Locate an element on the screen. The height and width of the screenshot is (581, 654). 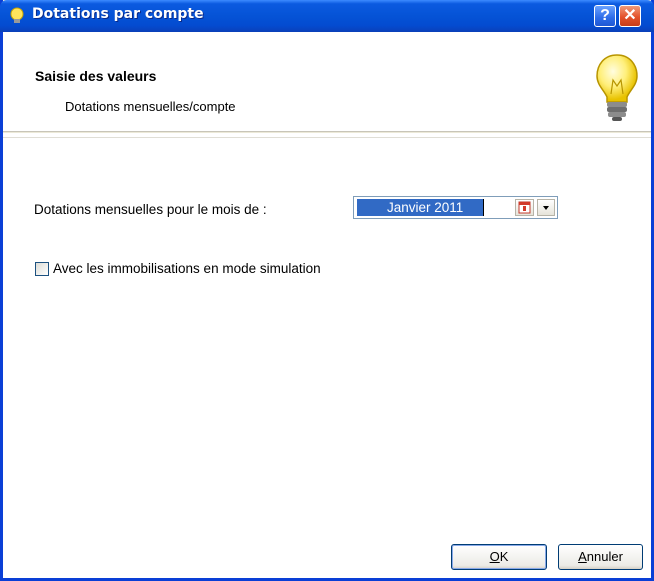
chevron-down-icon is located at coordinates (546, 208).